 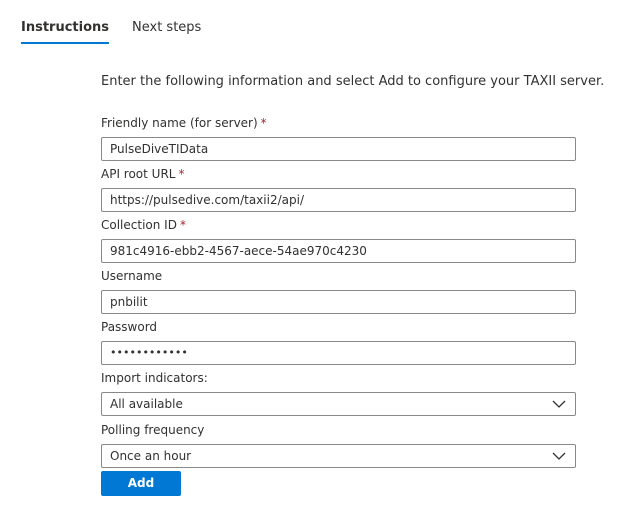 What do you see at coordinates (122, 31) in the screenshot?
I see `tab-bar: Instructions Next steps` at bounding box center [122, 31].